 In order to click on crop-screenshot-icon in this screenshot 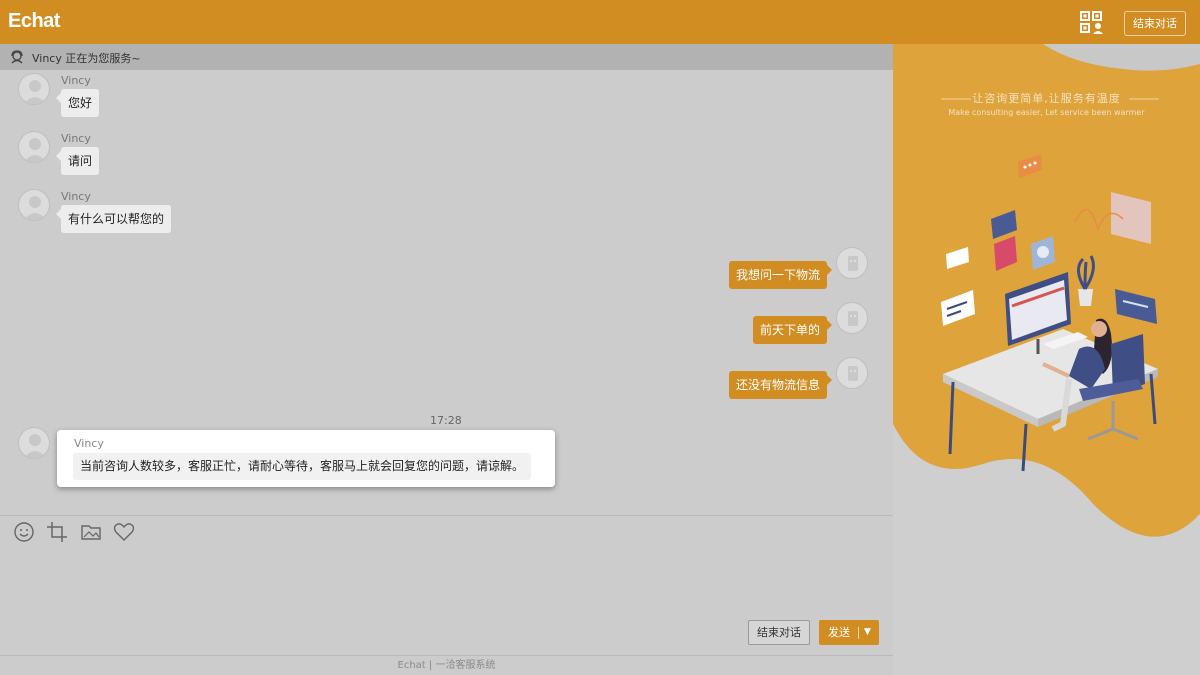, I will do `click(57, 532)`.